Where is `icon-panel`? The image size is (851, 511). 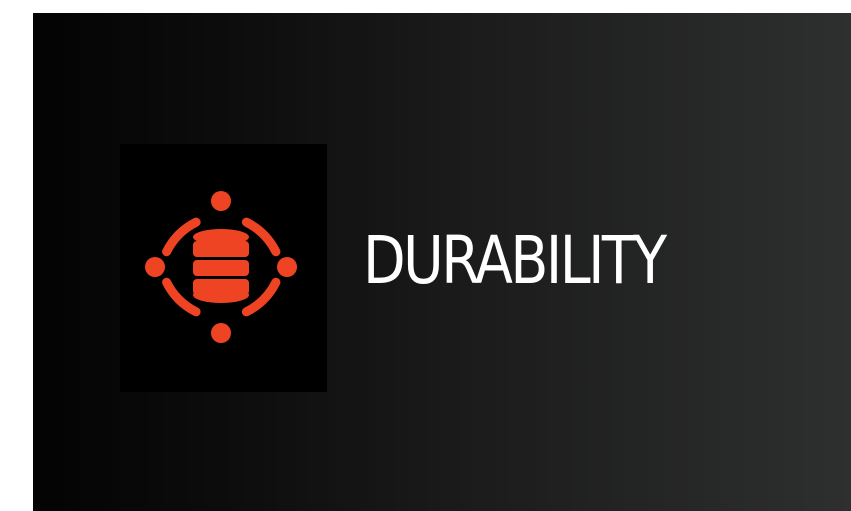
icon-panel is located at coordinates (223, 268).